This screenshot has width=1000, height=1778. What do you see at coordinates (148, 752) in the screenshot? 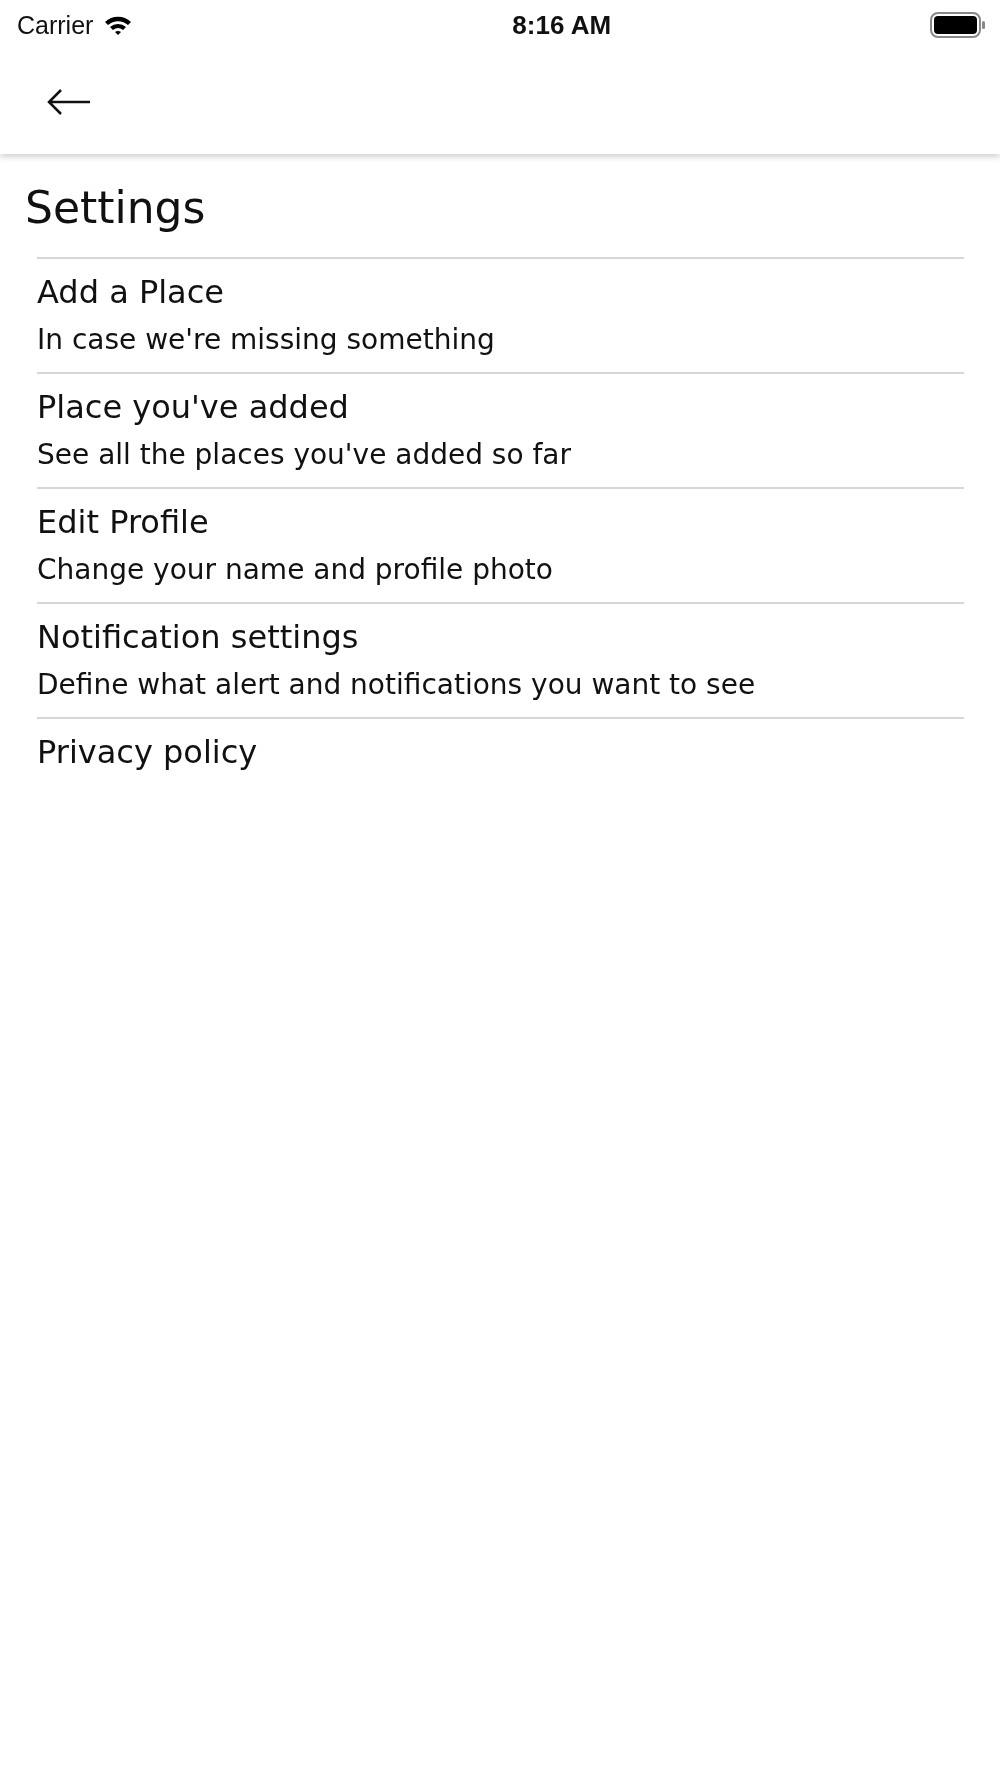
I see `item-title: Privacy policy` at bounding box center [148, 752].